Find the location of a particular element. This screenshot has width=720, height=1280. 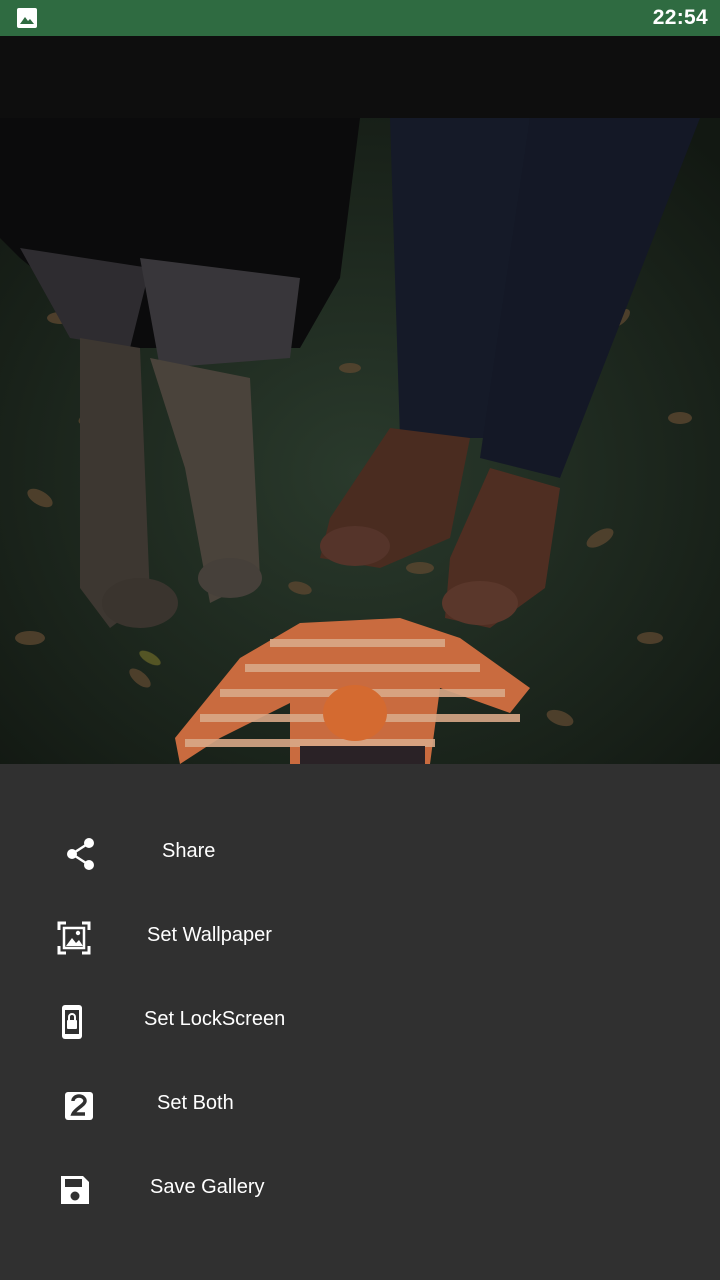

wallpaper-icon is located at coordinates (74, 938).